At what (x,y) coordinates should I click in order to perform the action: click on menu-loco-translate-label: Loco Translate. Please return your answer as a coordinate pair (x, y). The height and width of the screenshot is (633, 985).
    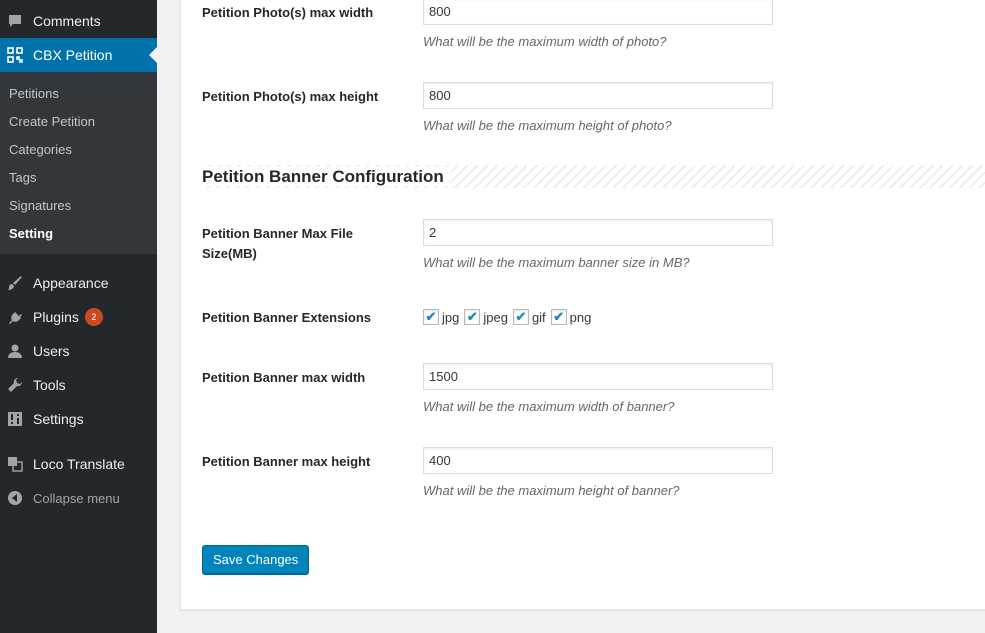
    Looking at the image, I should click on (79, 464).